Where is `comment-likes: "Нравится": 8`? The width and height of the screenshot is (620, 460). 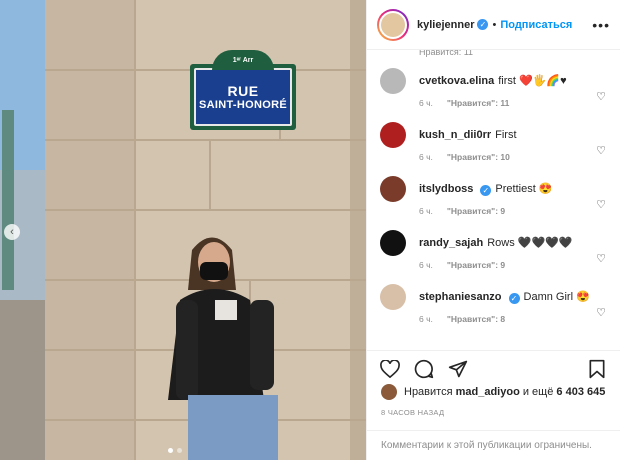
comment-likes: "Нравится": 8 is located at coordinates (476, 319).